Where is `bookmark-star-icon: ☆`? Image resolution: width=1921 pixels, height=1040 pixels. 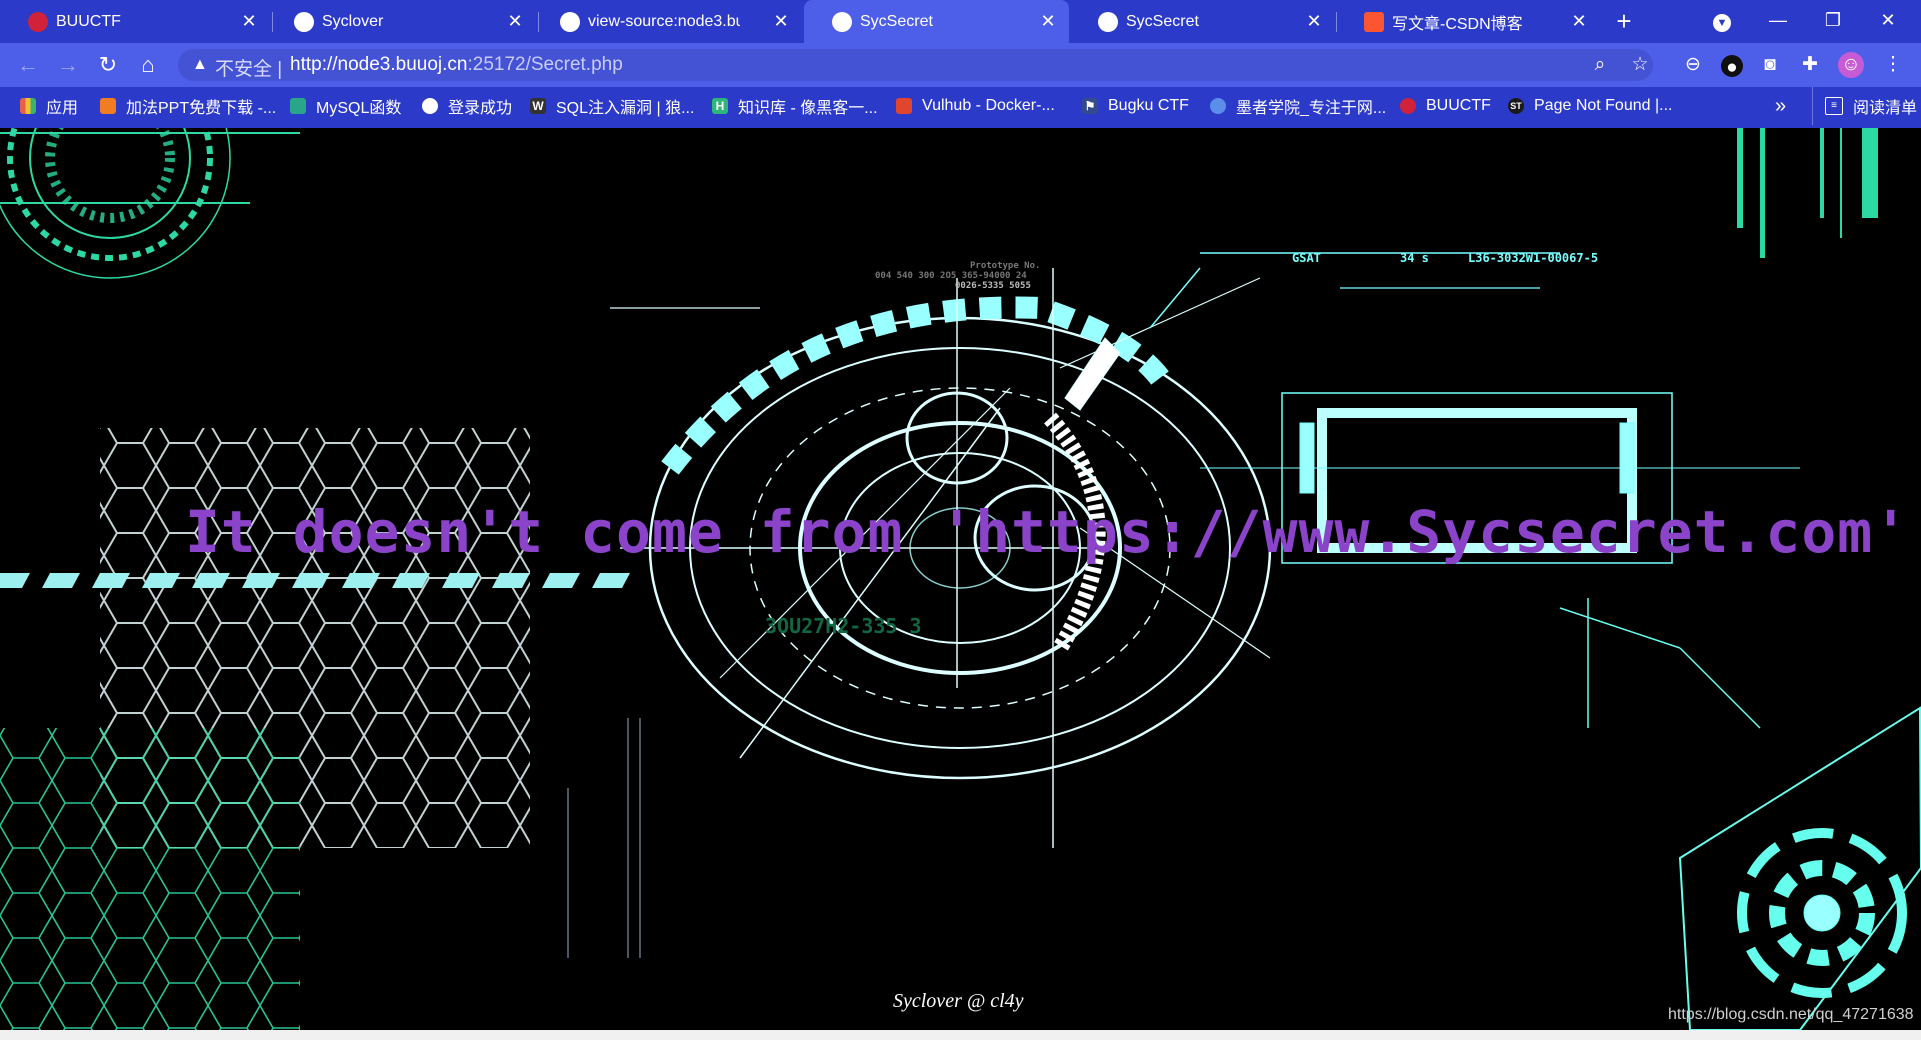
bookmark-star-icon: ☆ is located at coordinates (1640, 65).